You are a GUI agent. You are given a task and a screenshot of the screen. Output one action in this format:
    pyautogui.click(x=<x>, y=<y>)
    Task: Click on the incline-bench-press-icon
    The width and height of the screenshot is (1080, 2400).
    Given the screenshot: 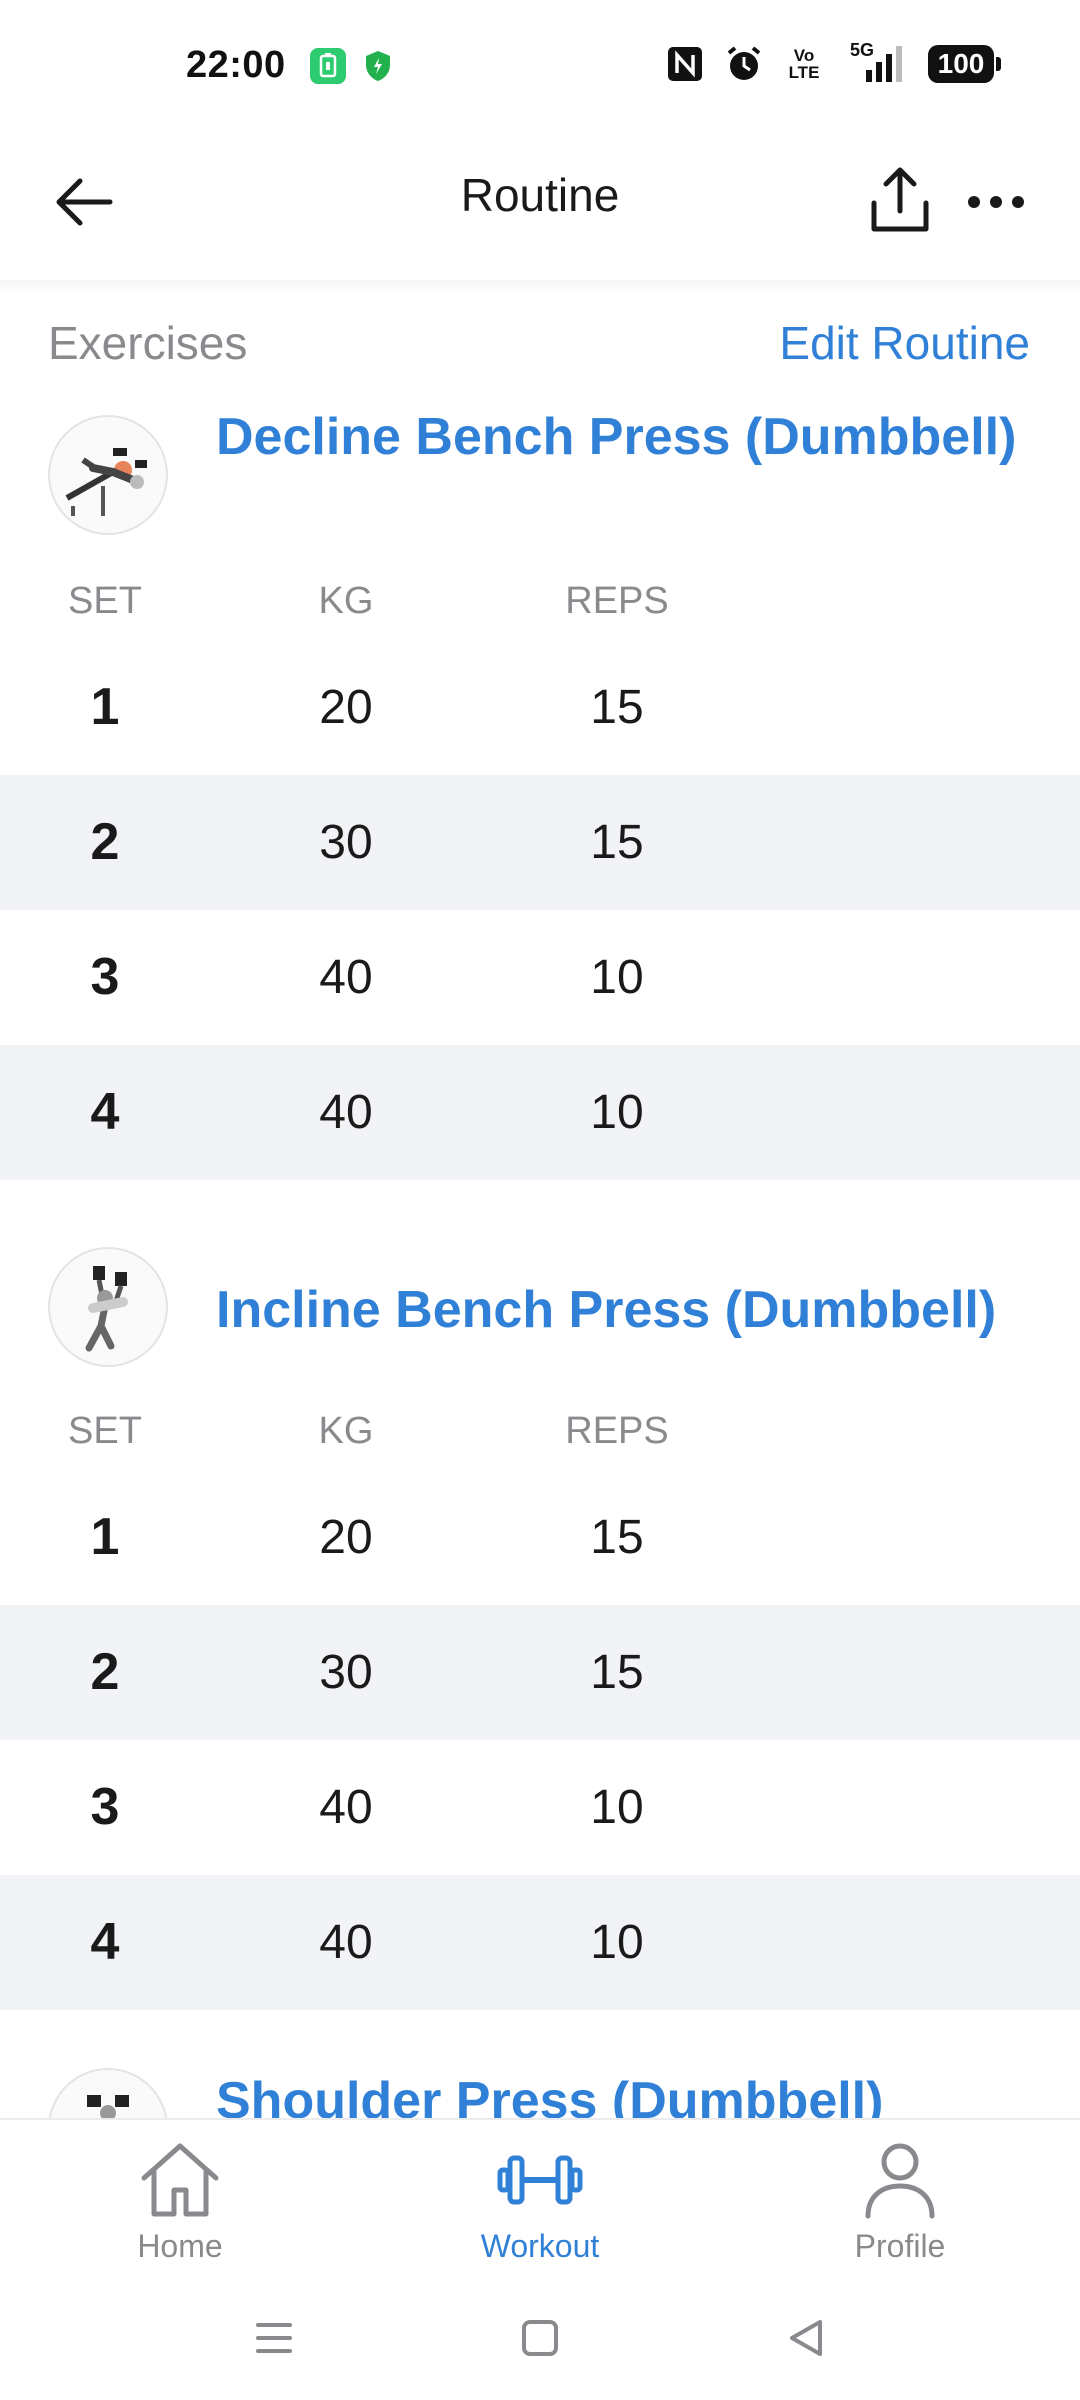 What is the action you would take?
    pyautogui.click(x=106, y=1309)
    